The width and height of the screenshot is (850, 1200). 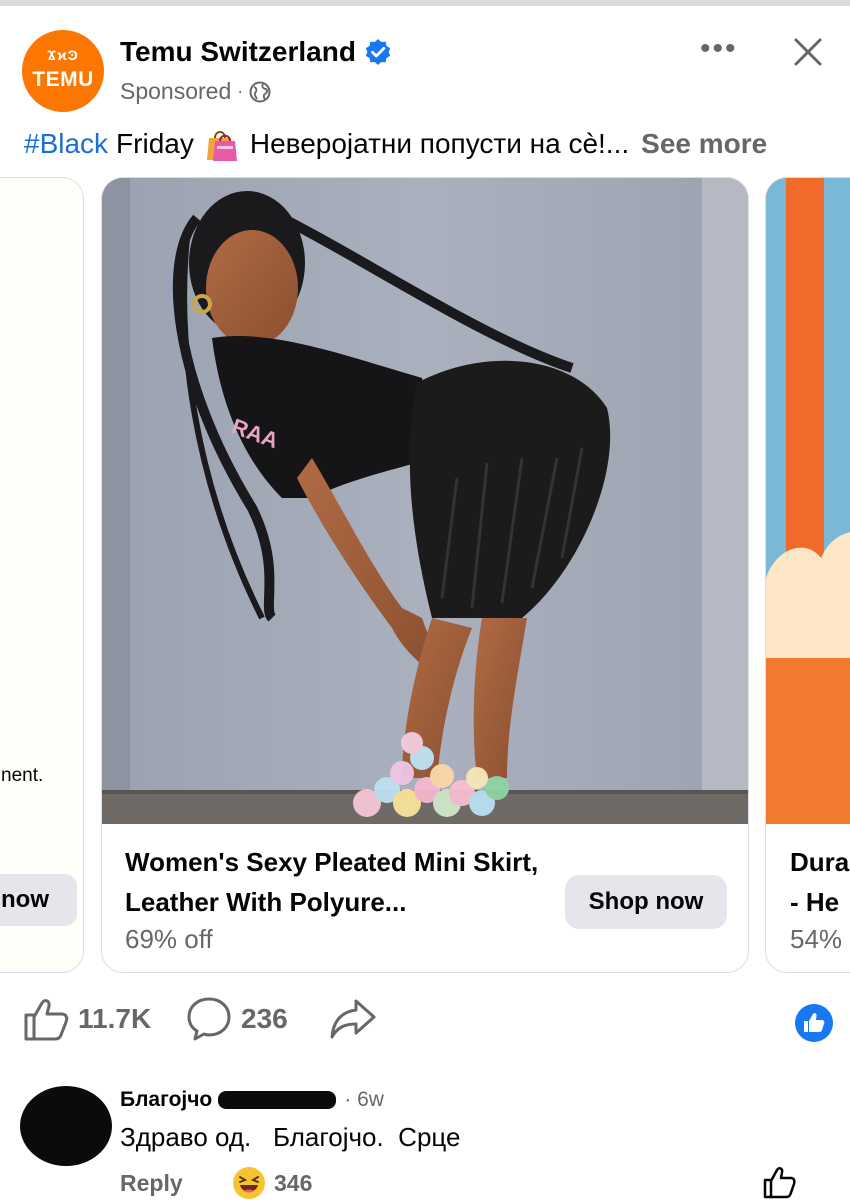 What do you see at coordinates (236, 1019) in the screenshot?
I see `comment-button: 236` at bounding box center [236, 1019].